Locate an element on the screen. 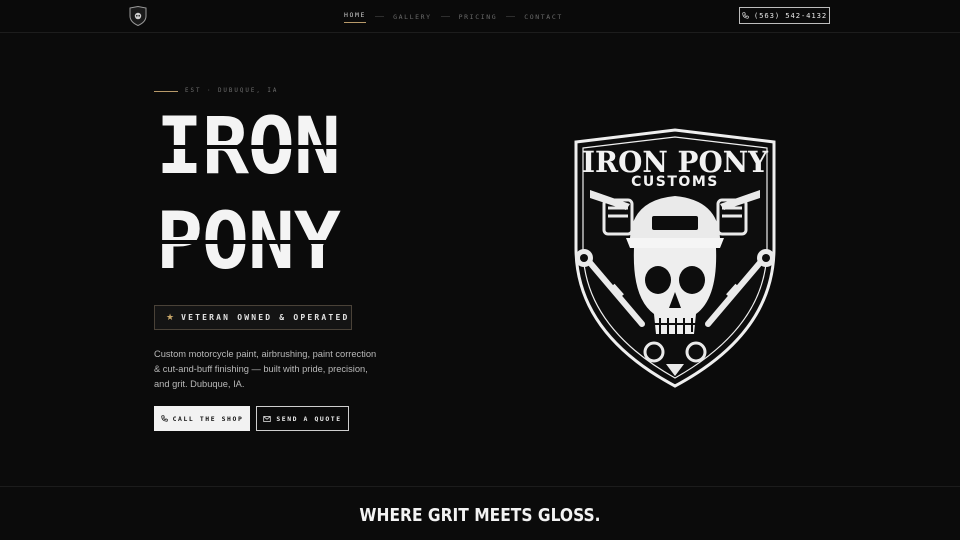 Image resolution: width=960 pixels, height=540 pixels. section-title: WHERE GRIT MEETS GLOSS. is located at coordinates (480, 515).